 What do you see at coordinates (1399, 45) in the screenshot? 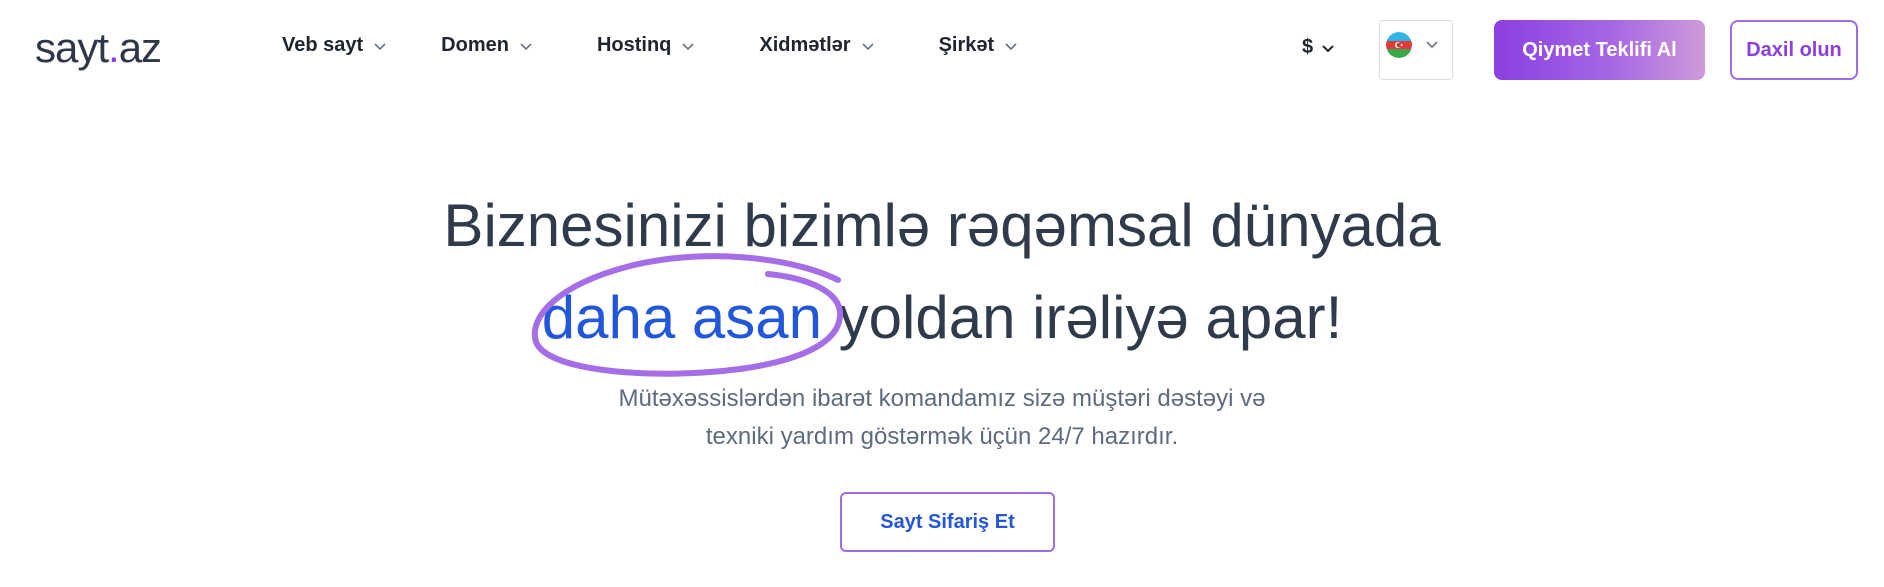
I see `azerbaijan-flag-icon` at bounding box center [1399, 45].